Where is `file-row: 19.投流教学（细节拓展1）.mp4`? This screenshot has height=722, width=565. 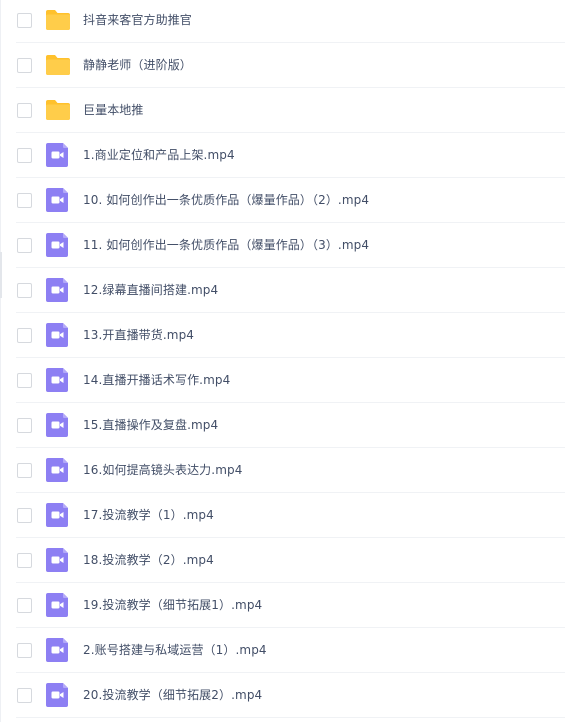
file-row: 19.投流教学（细节拓展1）.mp4 is located at coordinates (282, 605).